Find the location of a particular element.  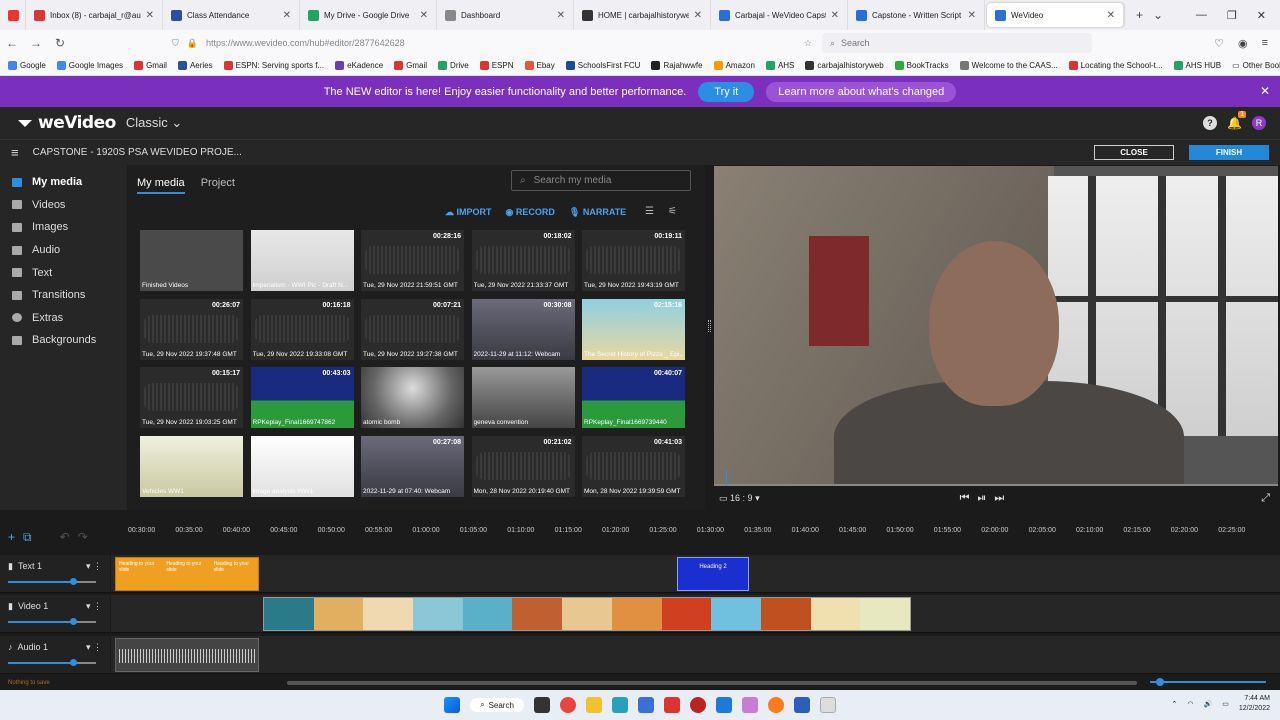

close-banner-icon: ✕ is located at coordinates (1265, 91).